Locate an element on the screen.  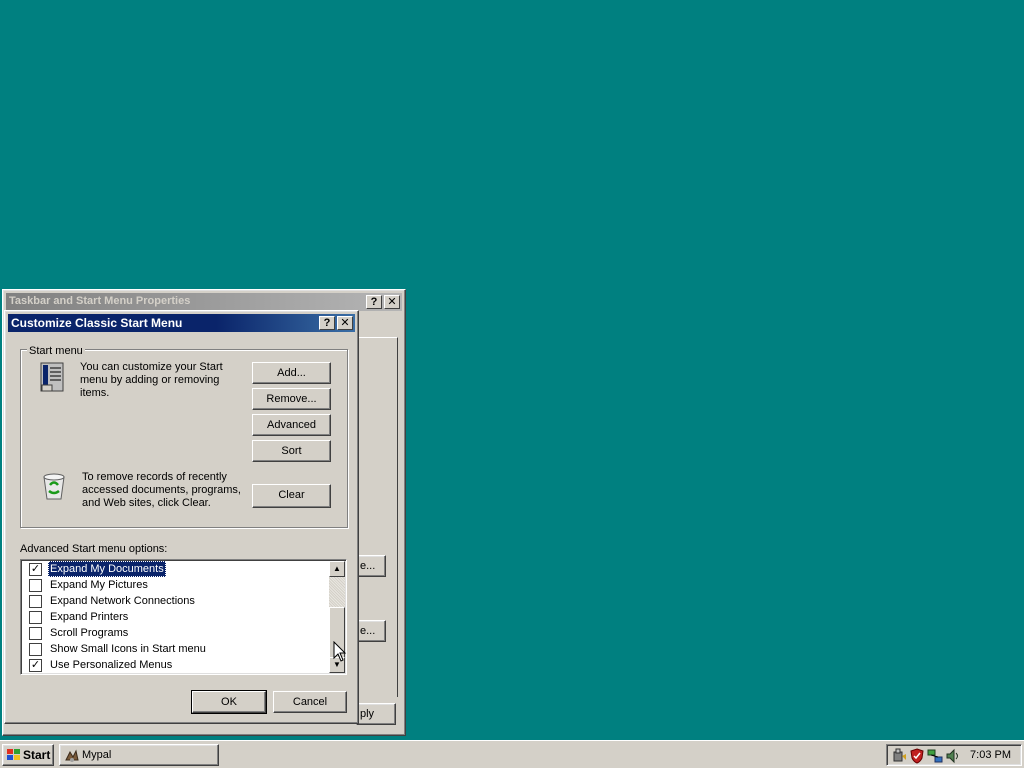
checkbox-expand-printers is located at coordinates (35, 617).